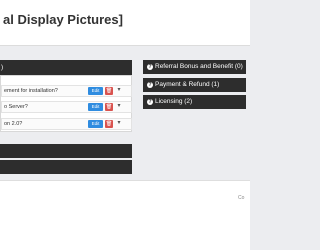 This screenshot has width=320, height=250. Describe the element at coordinates (13, 124) in the screenshot. I see `question-text: on 2.0?` at that location.